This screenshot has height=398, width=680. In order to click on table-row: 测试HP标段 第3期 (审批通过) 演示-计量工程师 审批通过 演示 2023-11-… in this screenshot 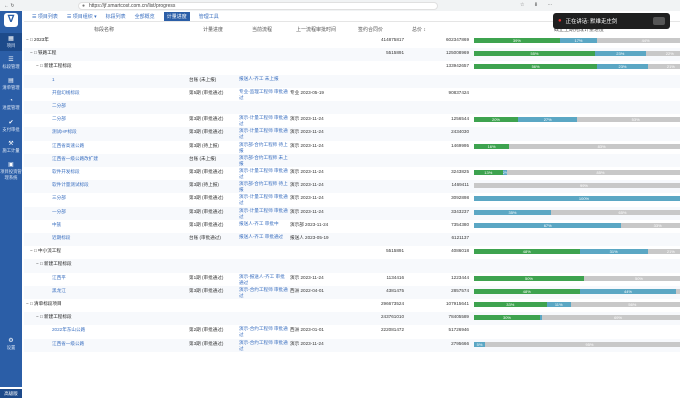, I will do `click(352, 134)`.